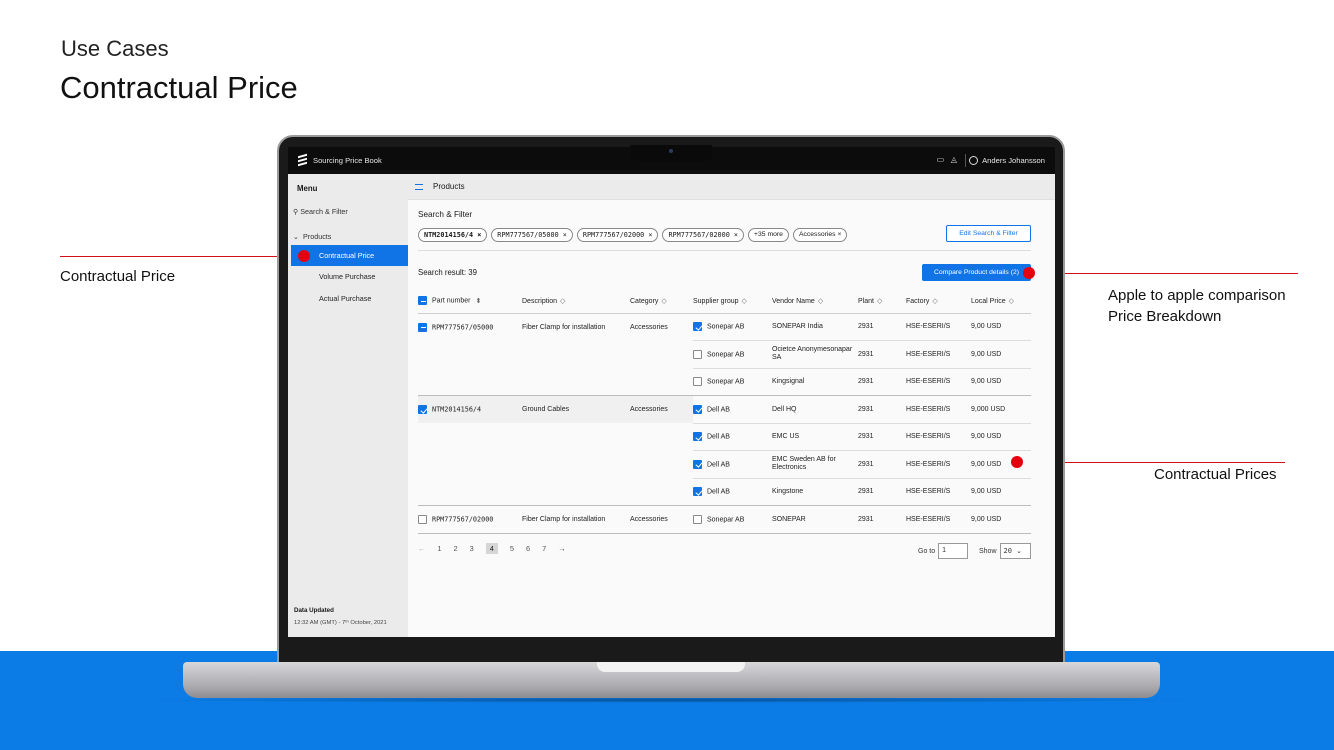 This screenshot has width=1334, height=750. Describe the element at coordinates (953, 551) in the screenshot. I see `go-to-input: 1` at that location.